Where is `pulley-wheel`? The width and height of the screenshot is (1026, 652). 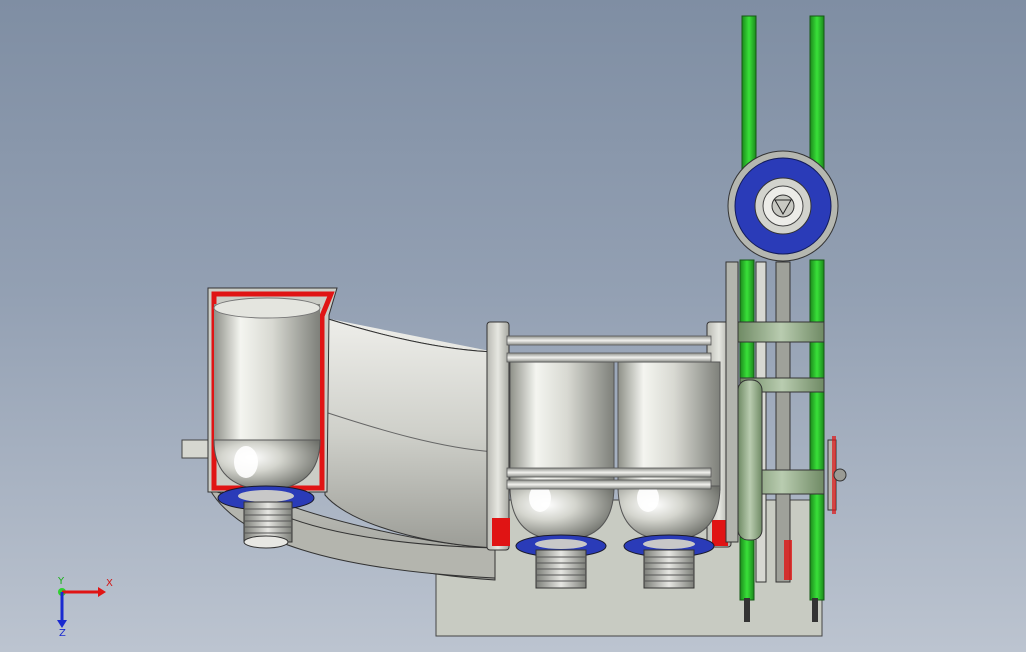 pulley-wheel is located at coordinates (783, 206).